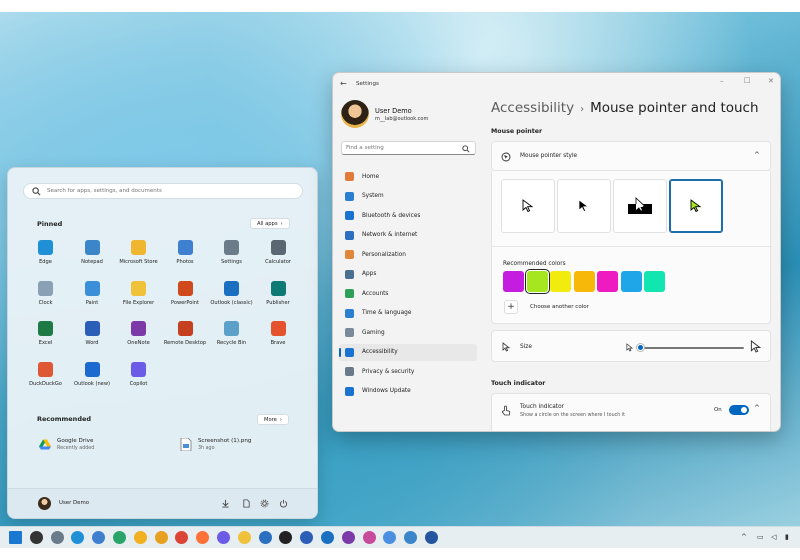 The height and width of the screenshot is (560, 800). What do you see at coordinates (231, 257) in the screenshot?
I see `pinned-app: Settings` at bounding box center [231, 257].